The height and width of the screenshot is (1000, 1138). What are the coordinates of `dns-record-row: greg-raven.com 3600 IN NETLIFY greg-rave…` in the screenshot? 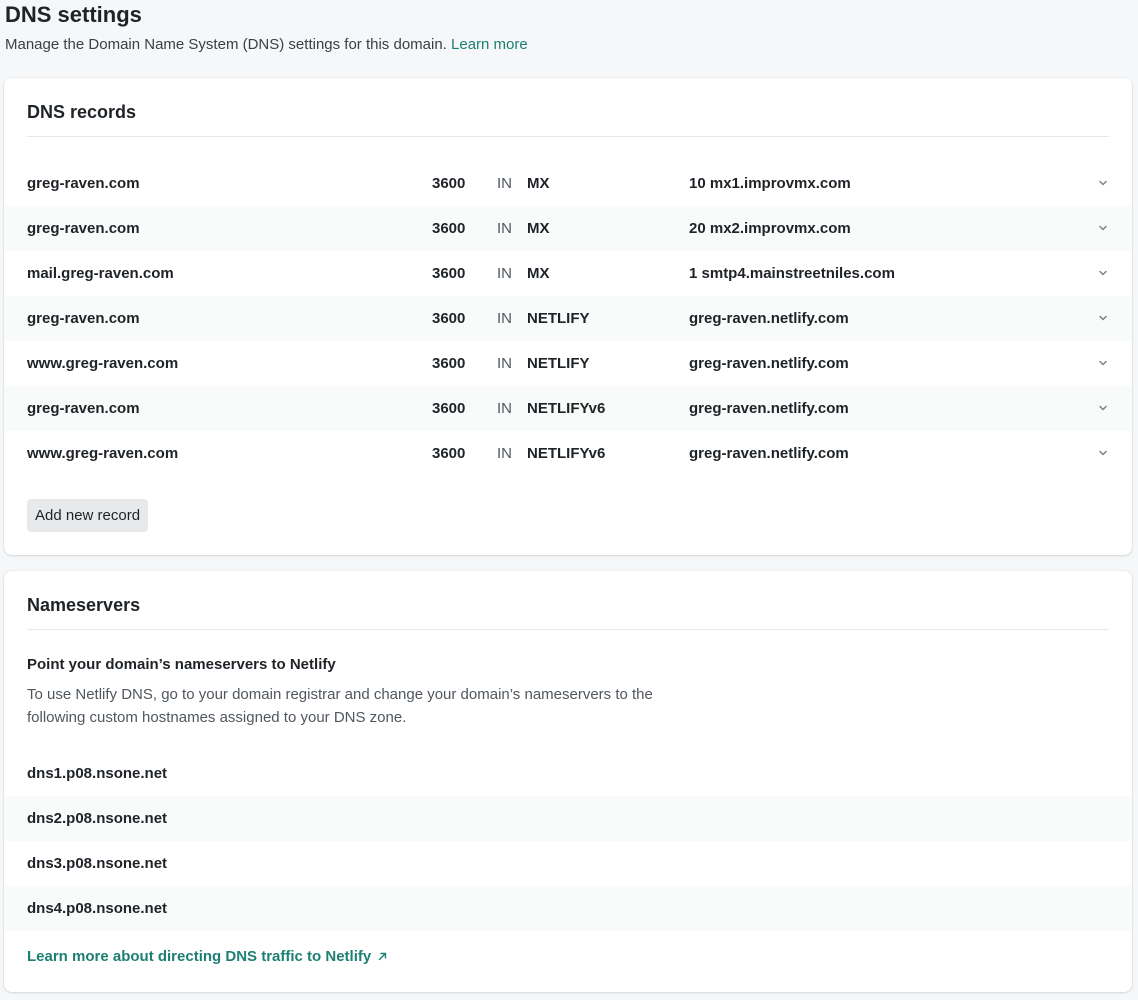 It's located at (568, 318).